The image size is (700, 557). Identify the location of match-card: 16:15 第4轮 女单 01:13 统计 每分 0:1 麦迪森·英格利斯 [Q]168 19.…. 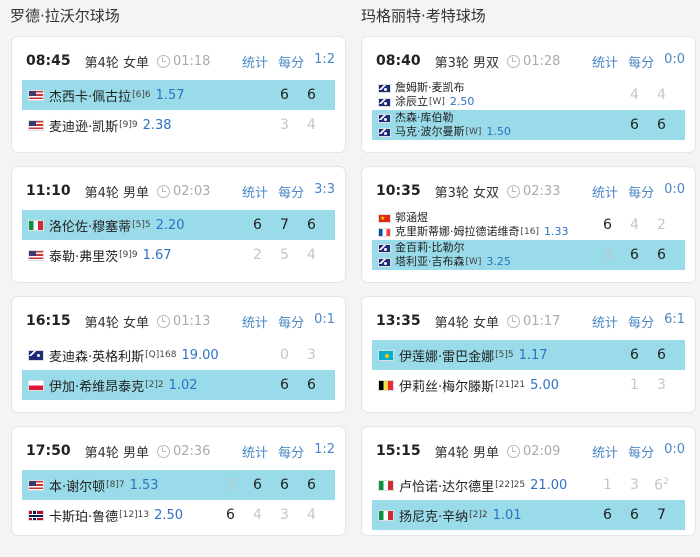
(178, 354).